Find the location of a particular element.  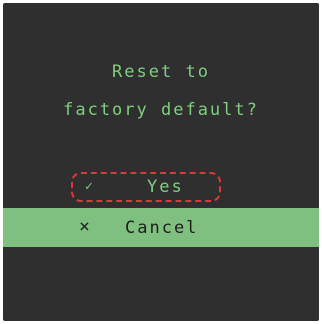

yes-option-label: Yes is located at coordinates (165, 187).